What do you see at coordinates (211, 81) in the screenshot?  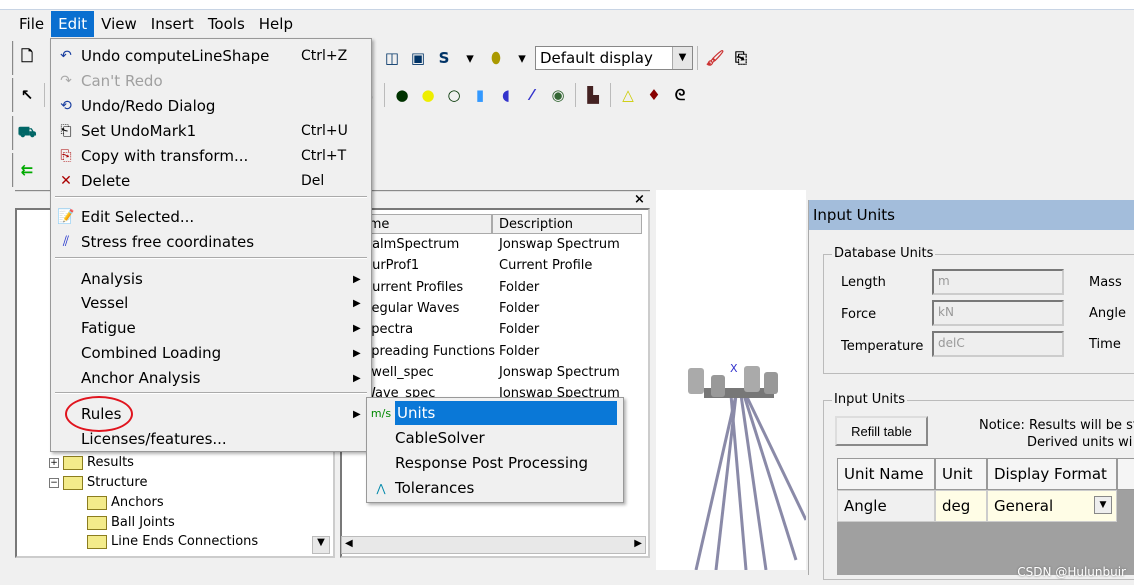 I see `menu-item-redo: ↷ Can't Redo` at bounding box center [211, 81].